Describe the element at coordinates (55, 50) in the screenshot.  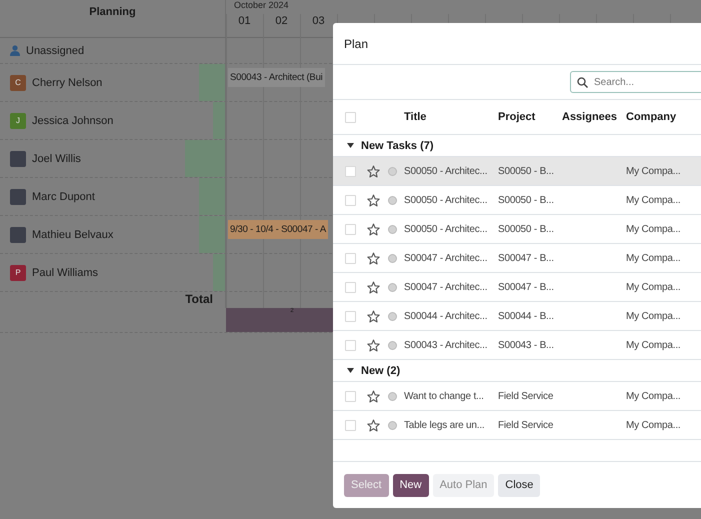
I see `resource-name: Unassigned` at that location.